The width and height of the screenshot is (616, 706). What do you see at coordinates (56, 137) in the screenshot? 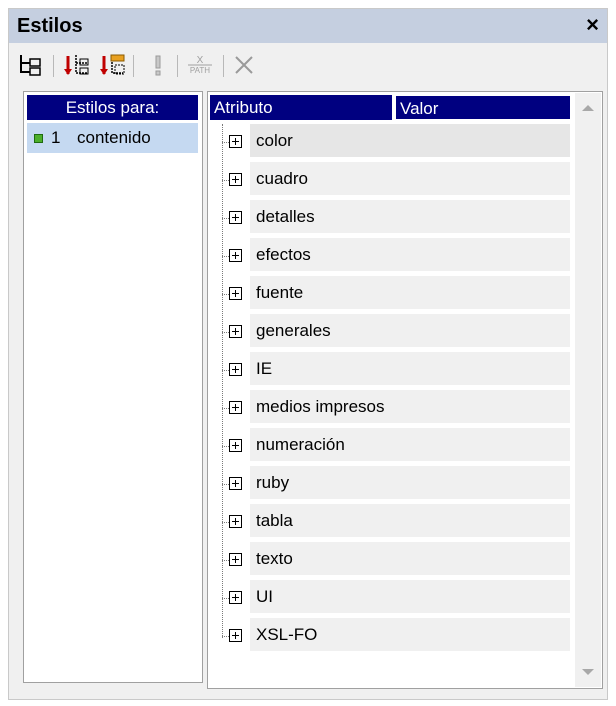
I see `style-target-number: 1` at bounding box center [56, 137].